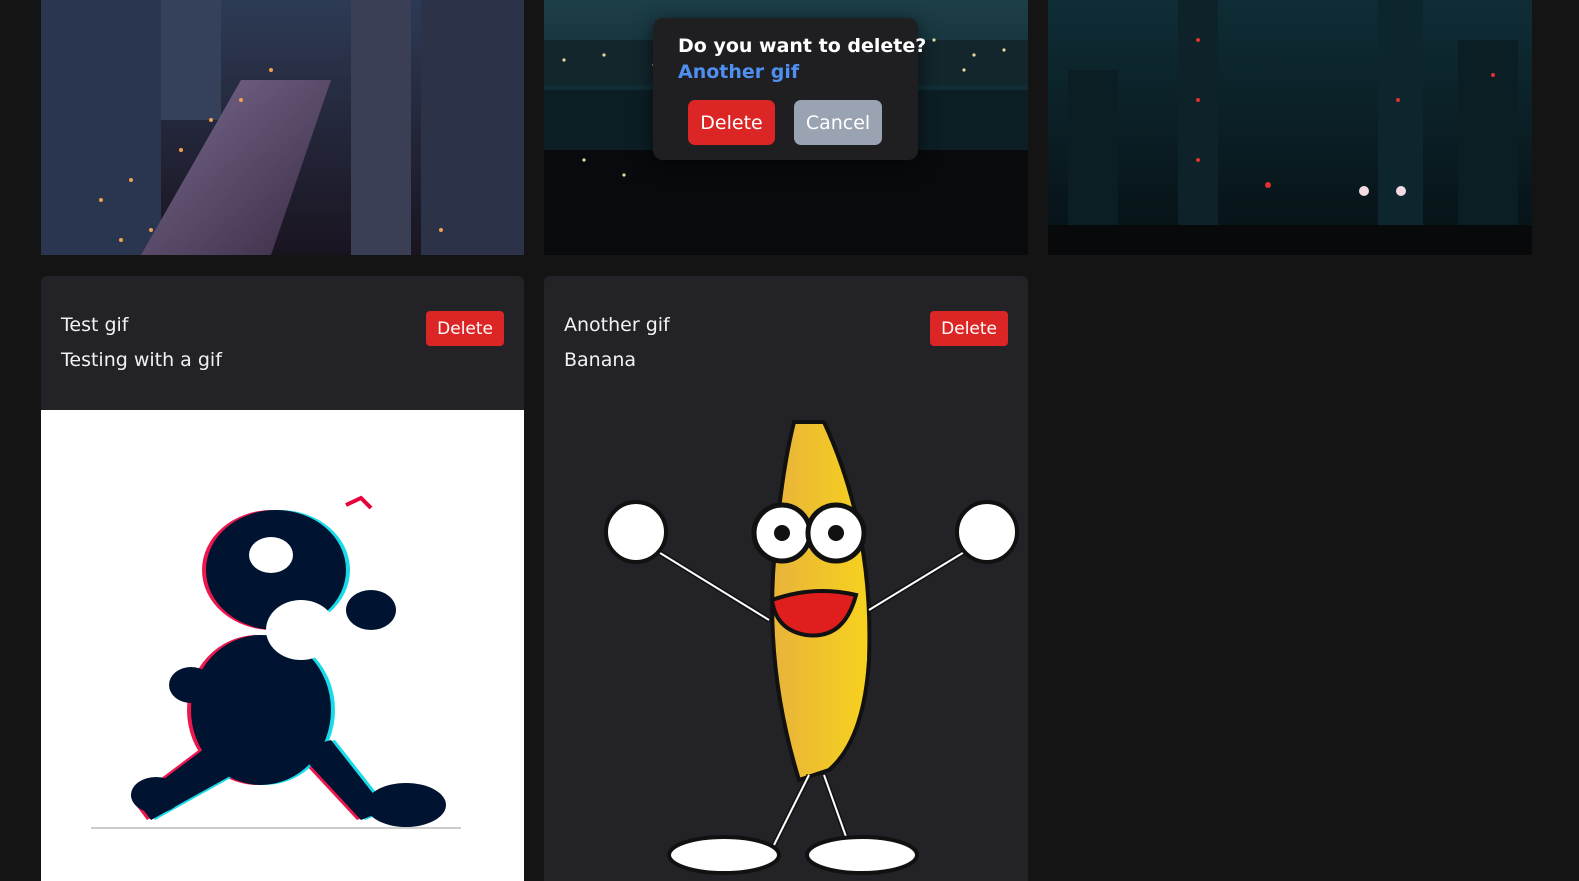 Image resolution: width=1579 pixels, height=881 pixels. What do you see at coordinates (141, 360) in the screenshot?
I see `card-description: Testing with a gif` at bounding box center [141, 360].